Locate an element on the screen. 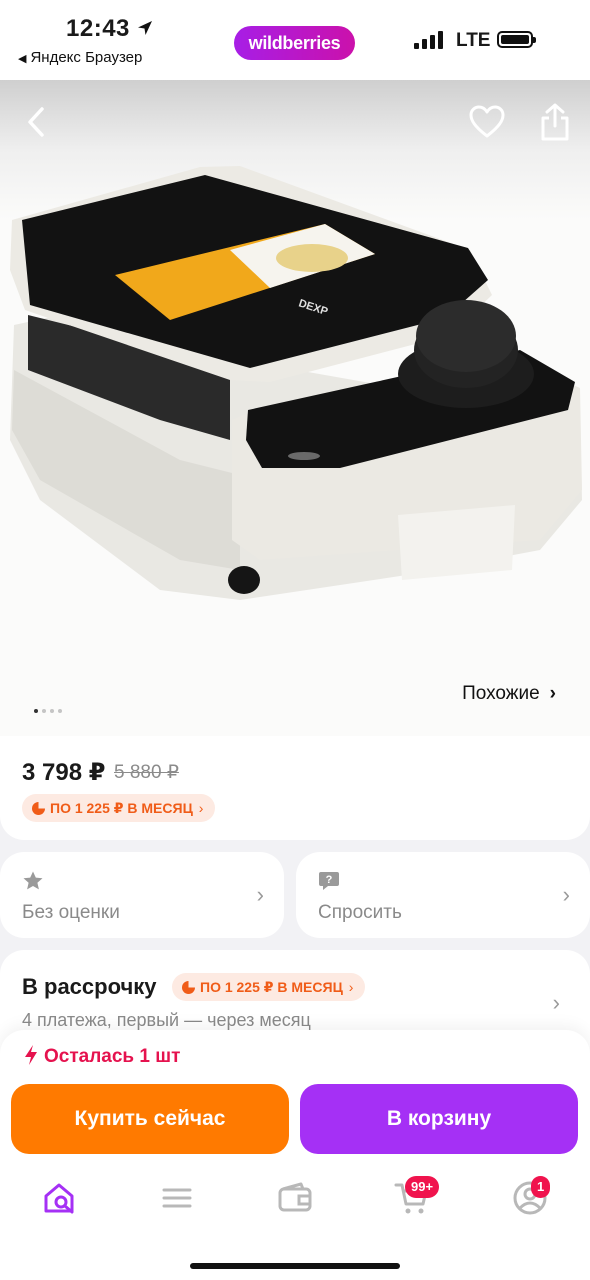  menu-icon is located at coordinates (177, 1198).